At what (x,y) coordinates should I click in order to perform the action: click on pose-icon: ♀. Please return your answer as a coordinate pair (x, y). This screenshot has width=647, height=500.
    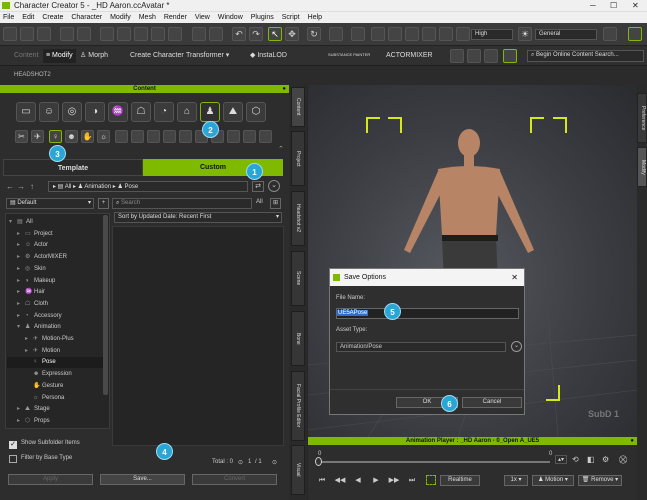
    Looking at the image, I should click on (55, 136).